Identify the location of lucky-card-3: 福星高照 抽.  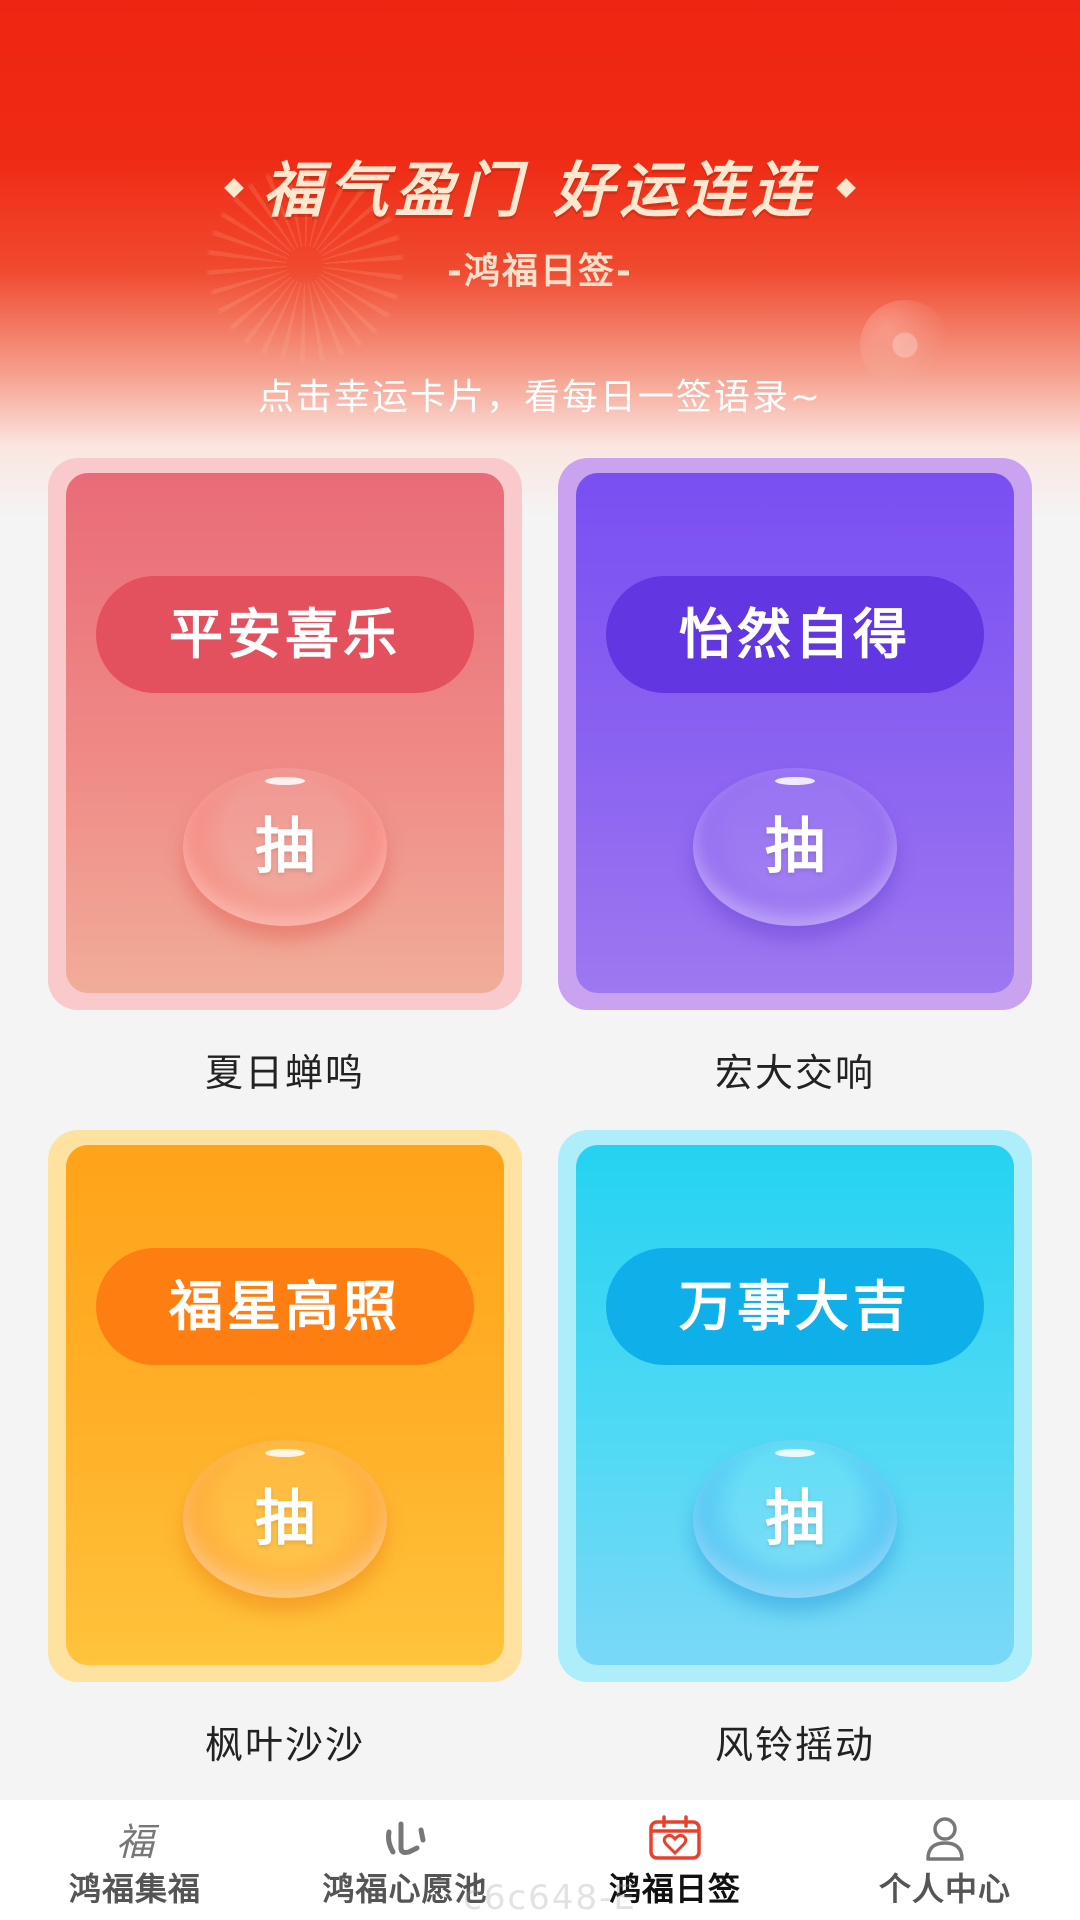
(285, 1406).